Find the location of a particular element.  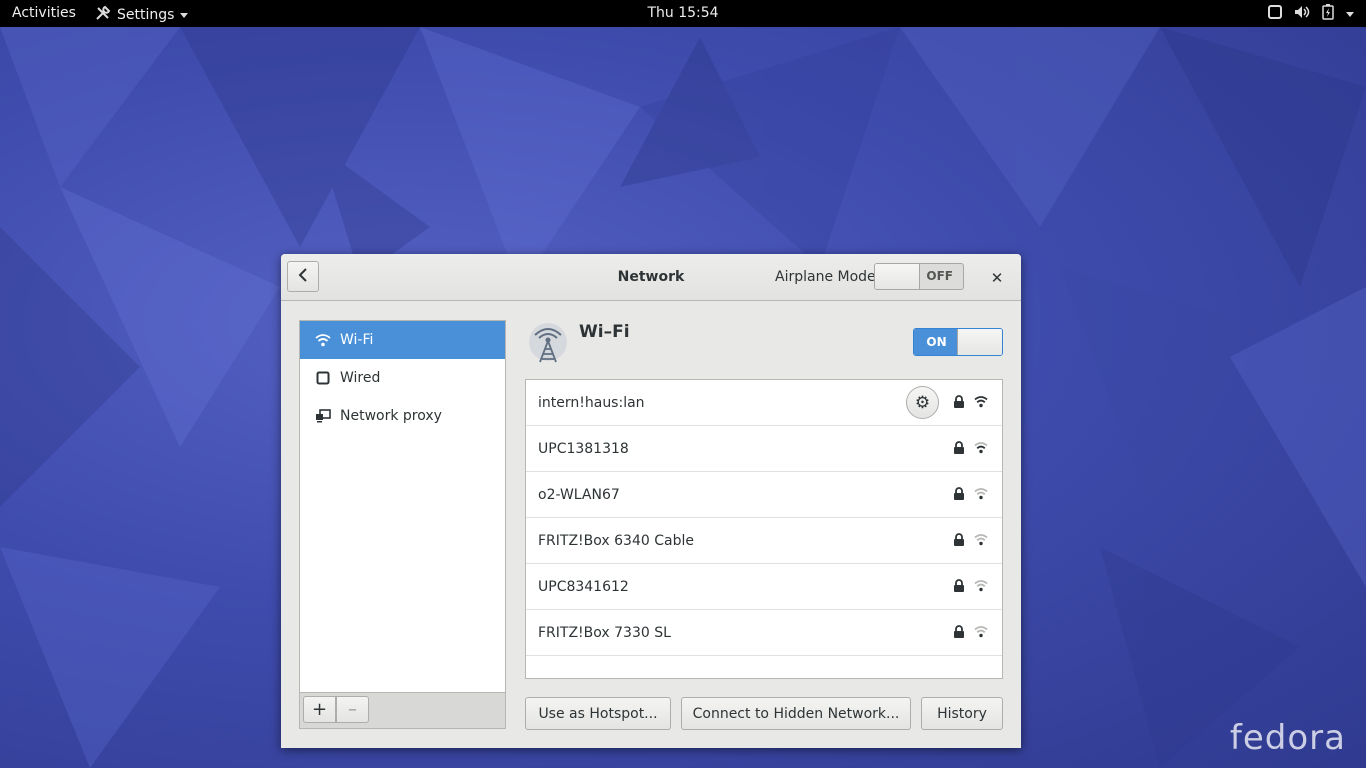

gear-icon: ⚙ is located at coordinates (922, 402).